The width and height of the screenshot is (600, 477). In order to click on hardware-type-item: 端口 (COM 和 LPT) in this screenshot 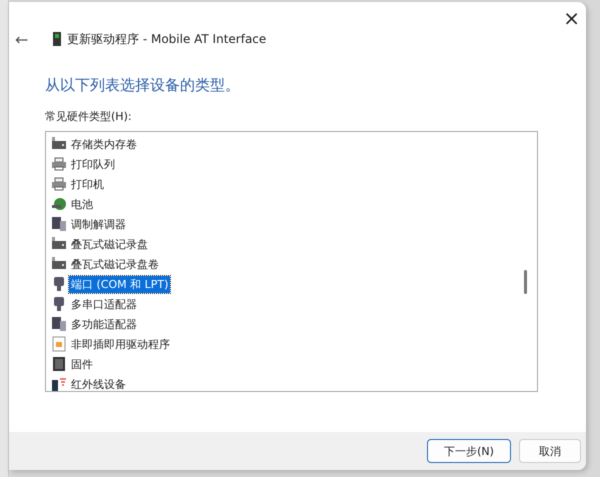, I will do `click(119, 284)`.